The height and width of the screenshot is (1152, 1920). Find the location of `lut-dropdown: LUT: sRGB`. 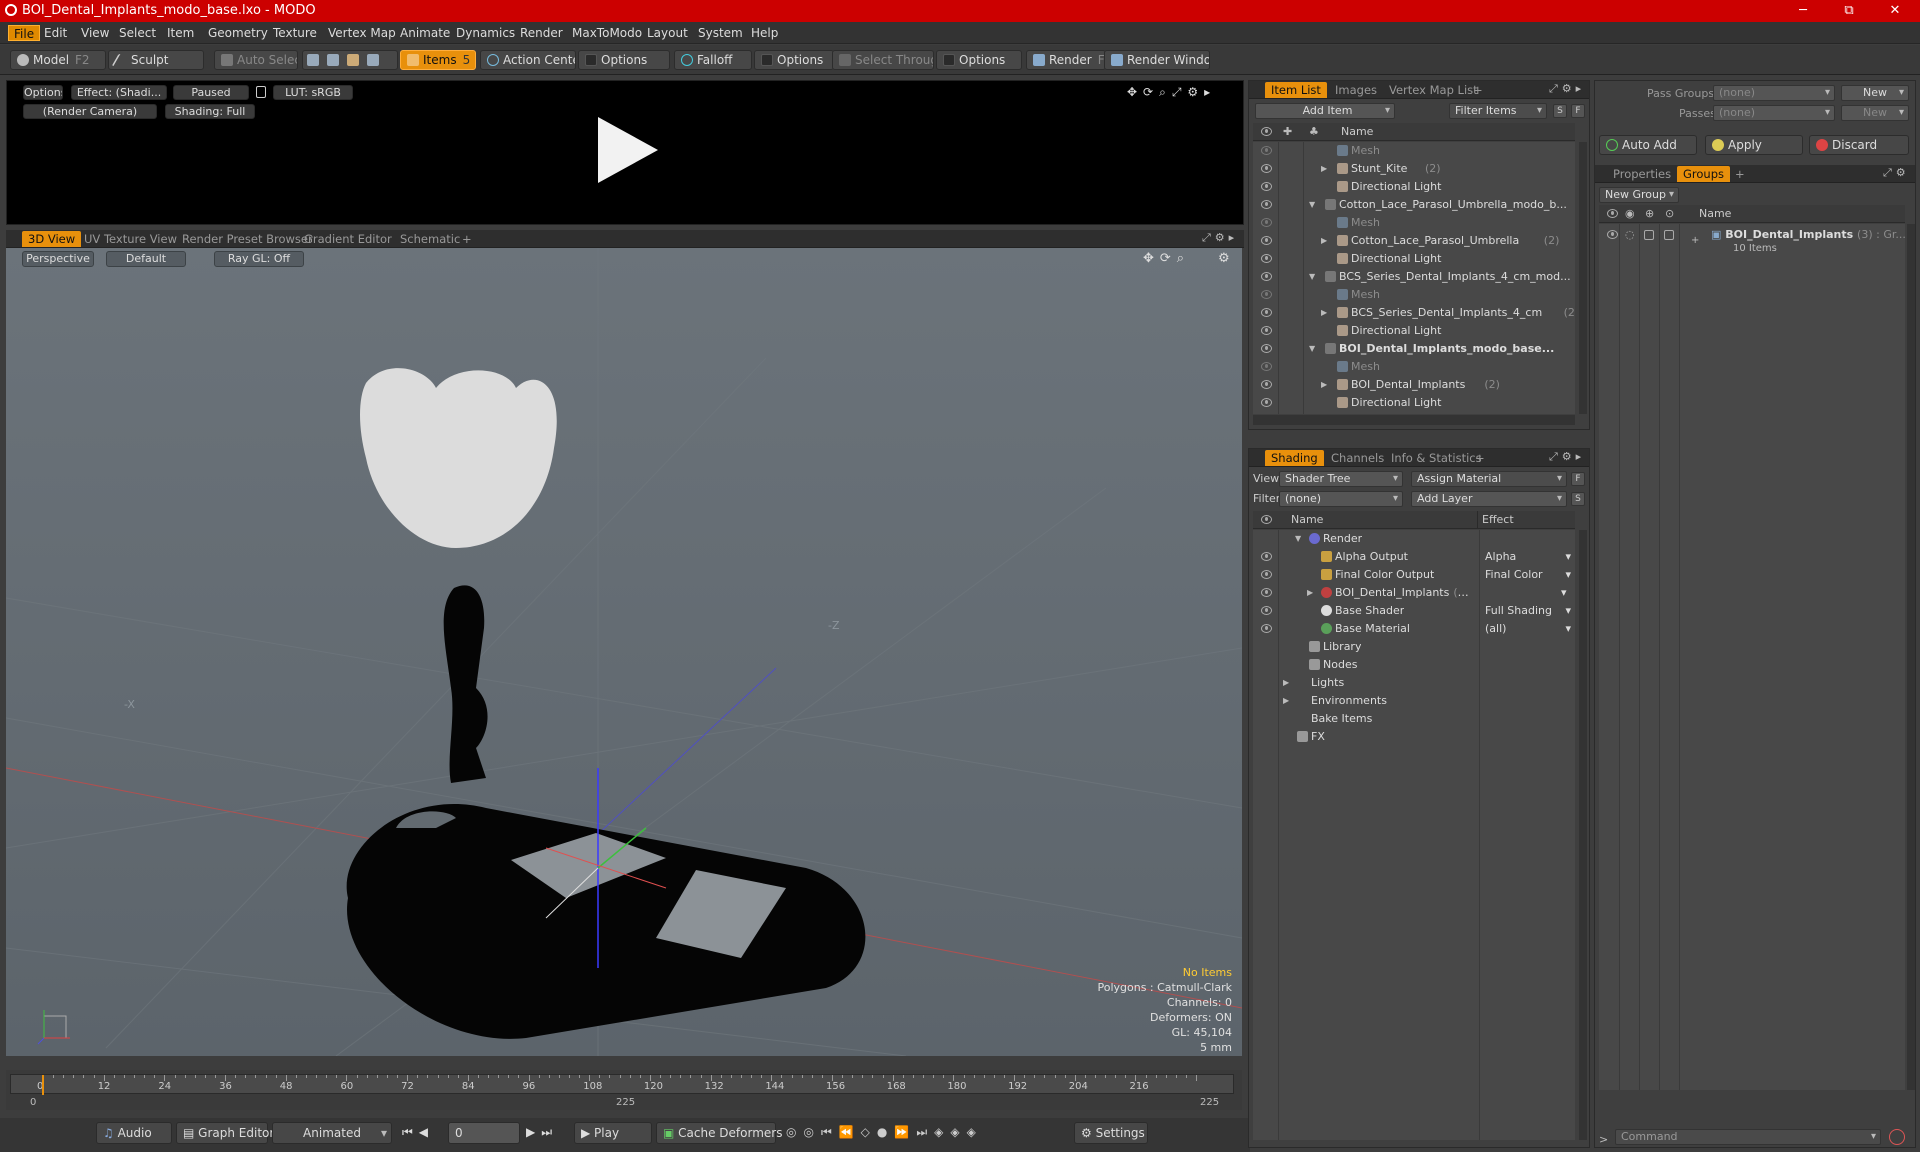

lut-dropdown: LUT: sRGB is located at coordinates (313, 92).